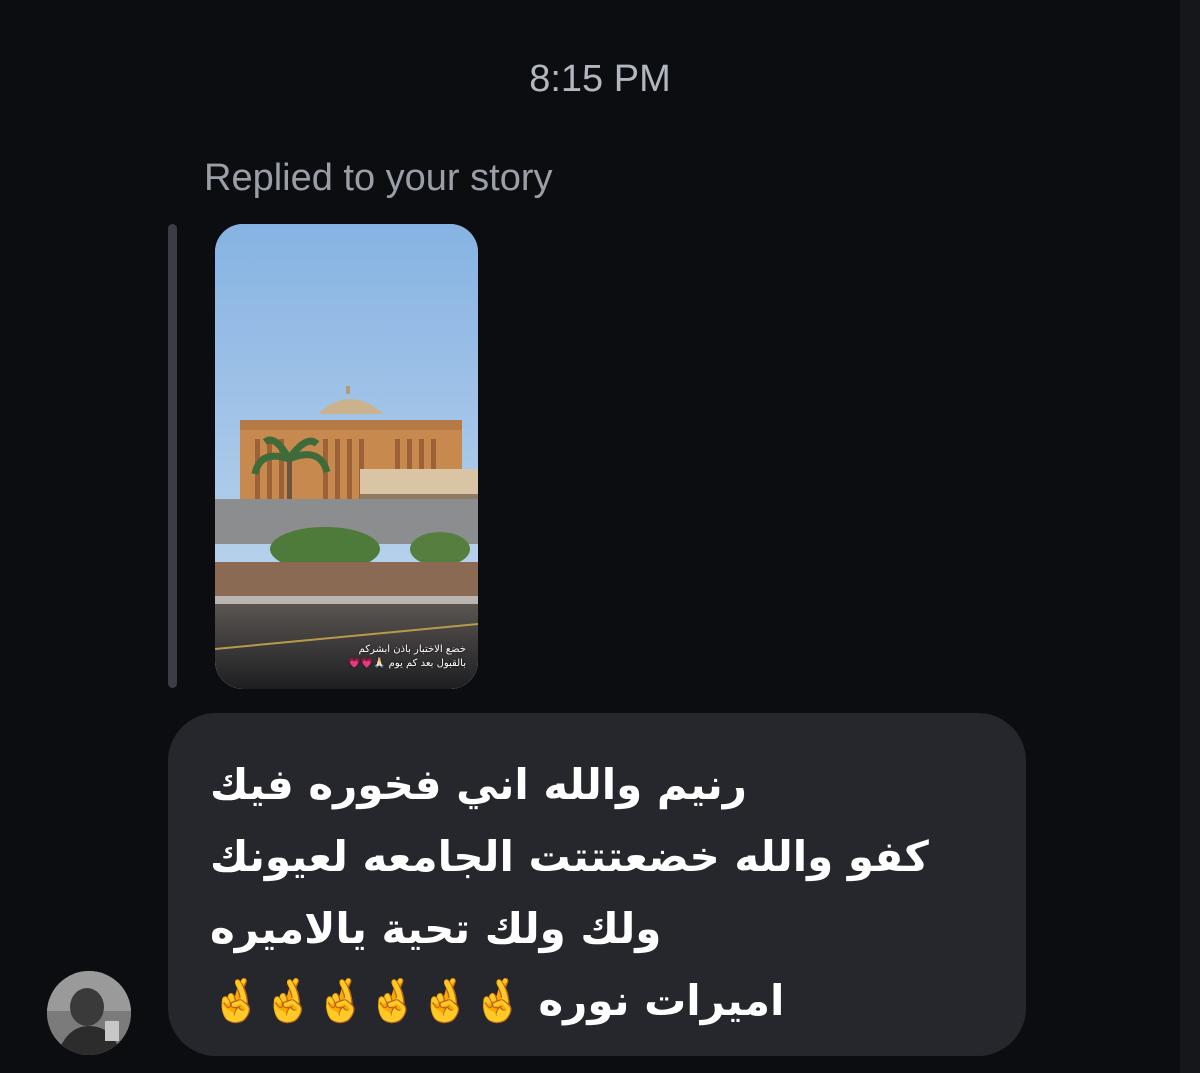 The width and height of the screenshot is (1200, 1073). What do you see at coordinates (412, 649) in the screenshot?
I see `story-caption-line-1: خضع الاختبار باذن ابشركم` at bounding box center [412, 649].